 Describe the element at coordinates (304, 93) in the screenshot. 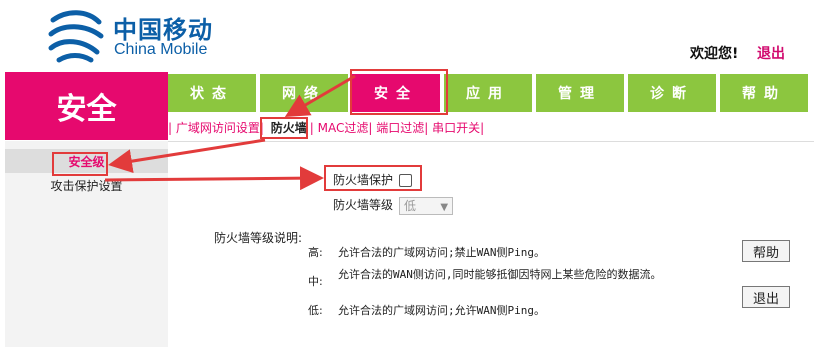

I see `tab-network: 网络` at that location.